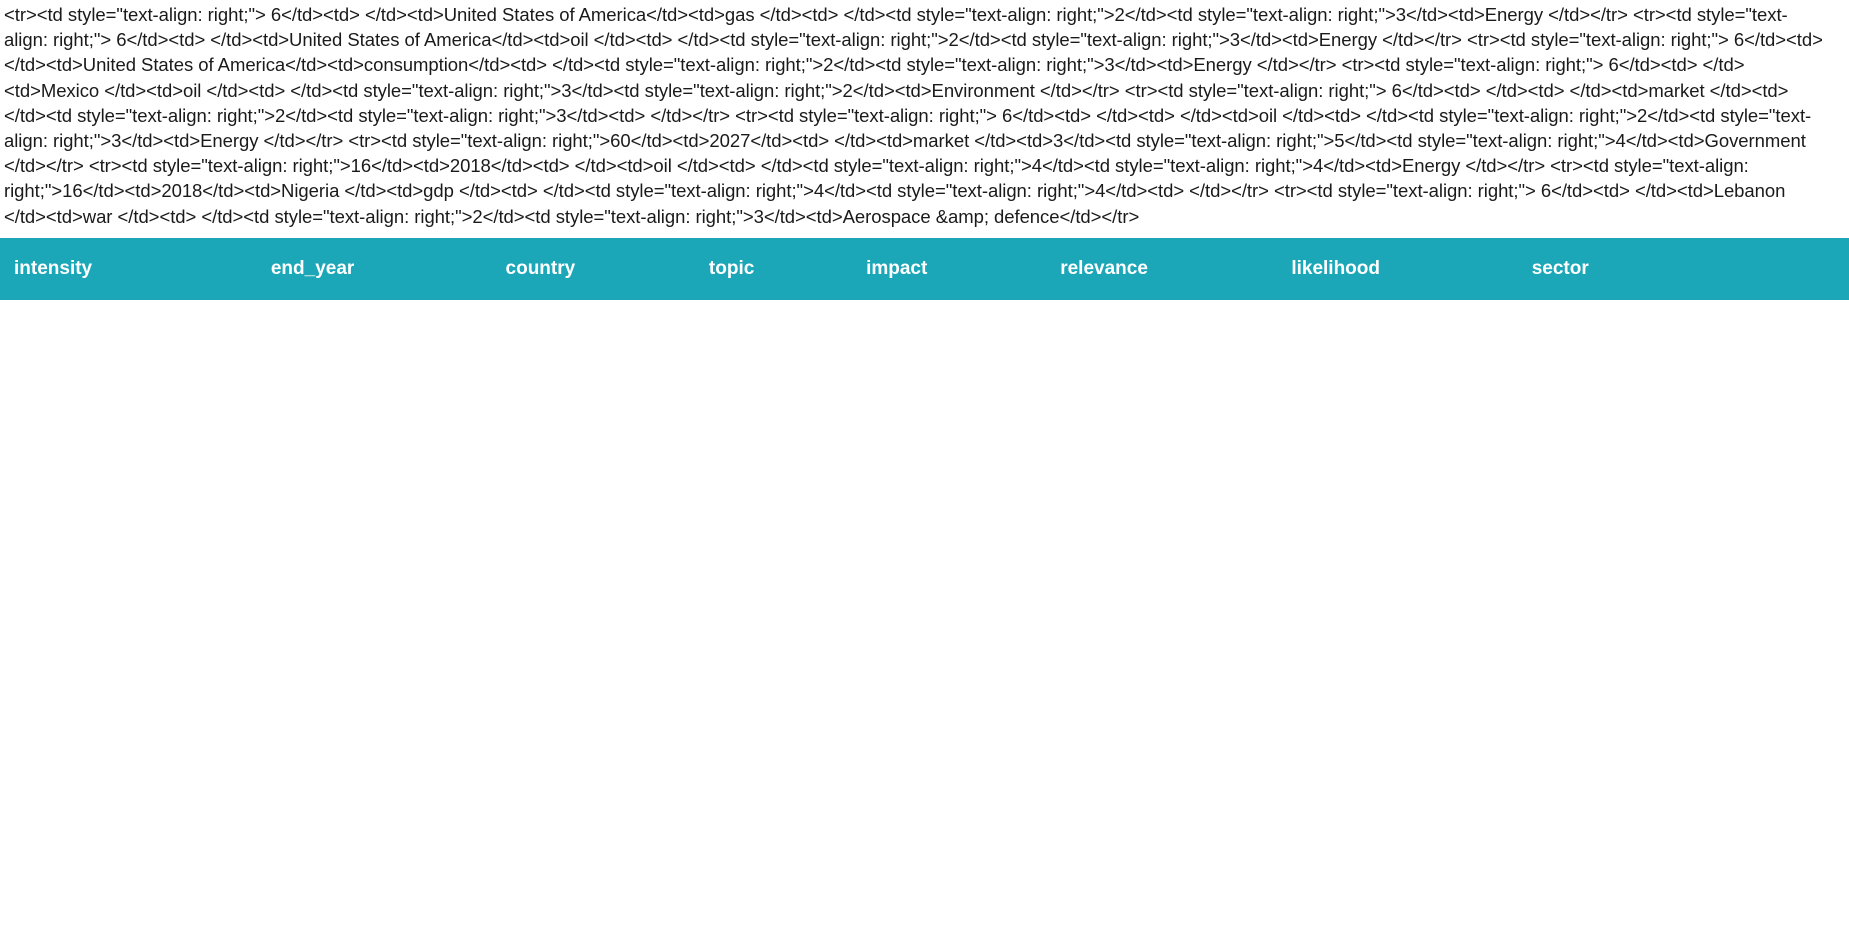 Image resolution: width=1849 pixels, height=945 pixels. What do you see at coordinates (777, 269) in the screenshot?
I see `column-header-topic: topic` at bounding box center [777, 269].